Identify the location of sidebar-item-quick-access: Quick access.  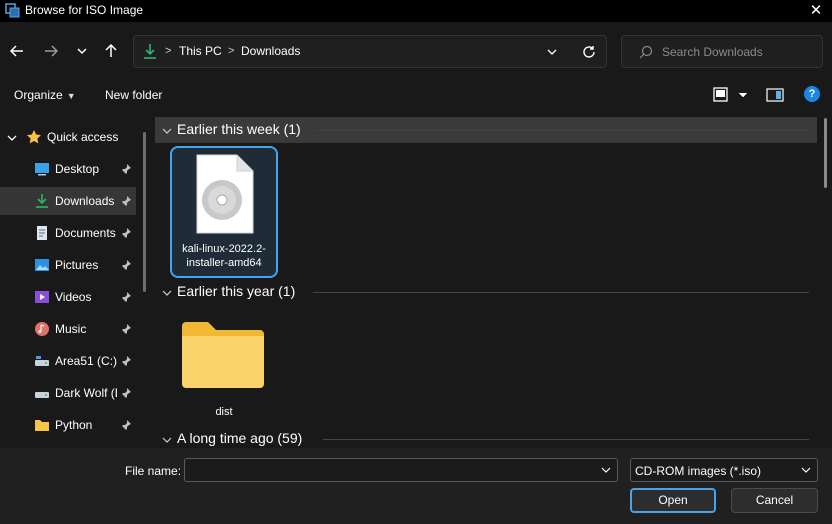
(68, 137).